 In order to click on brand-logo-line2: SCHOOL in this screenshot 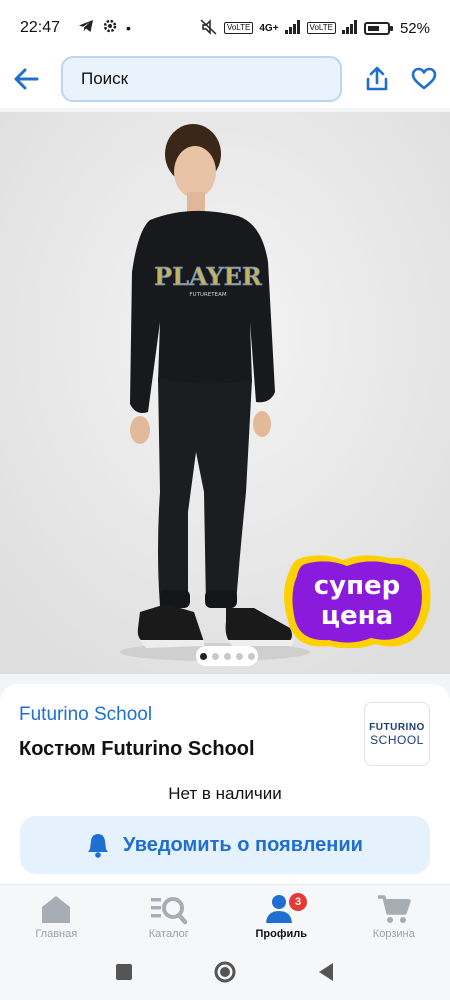, I will do `click(397, 739)`.